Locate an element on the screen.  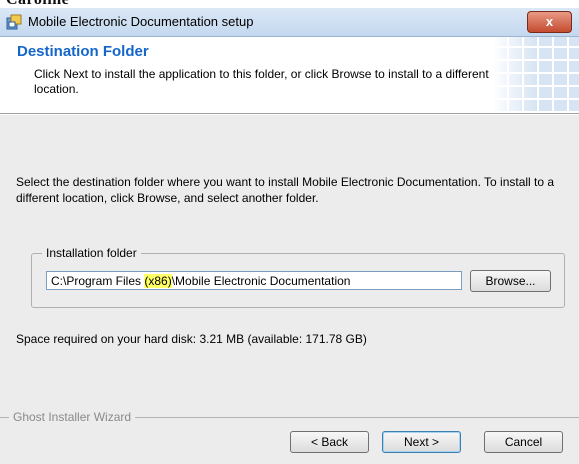
window-title: Mobile Electronic Documentation setup is located at coordinates (141, 21).